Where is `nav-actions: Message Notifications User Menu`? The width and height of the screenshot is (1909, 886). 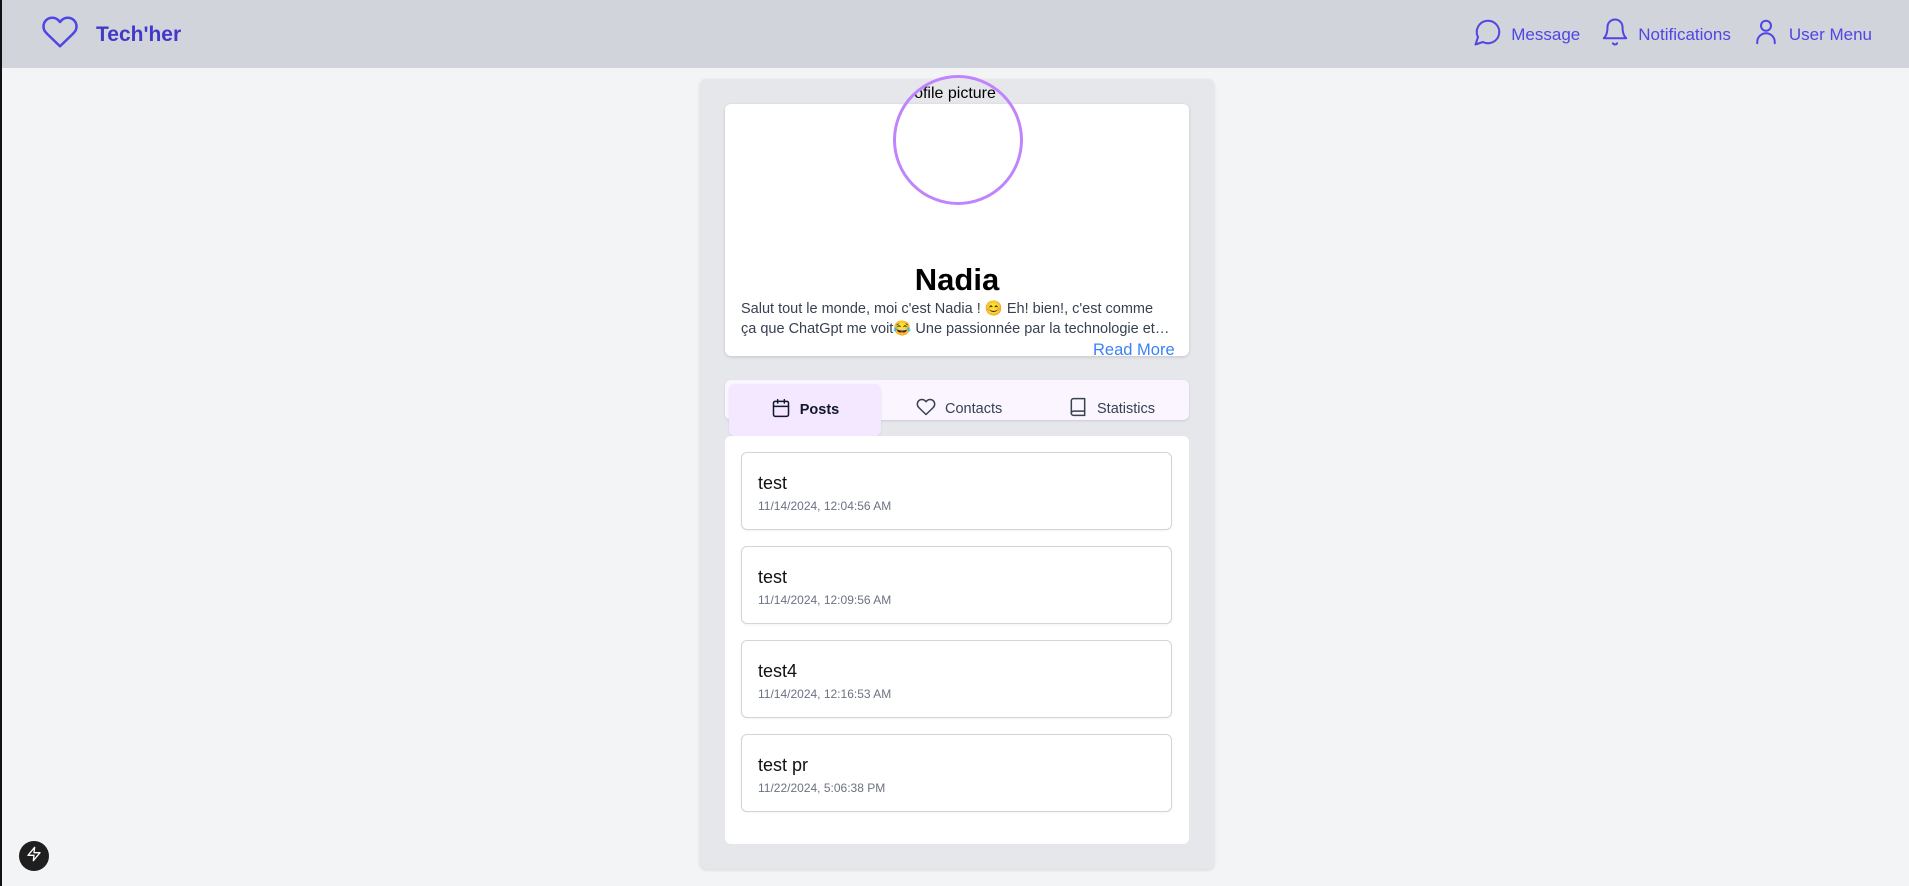
nav-actions: Message Notifications User Menu is located at coordinates (1672, 34).